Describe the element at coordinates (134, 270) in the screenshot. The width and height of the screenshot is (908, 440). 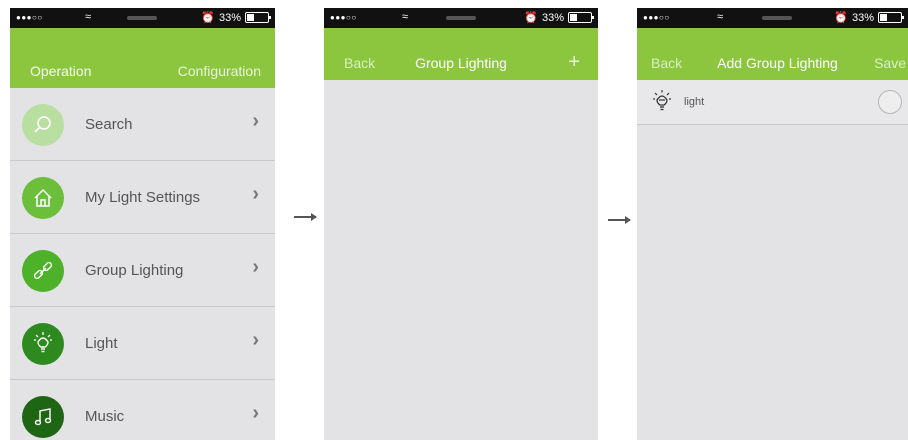
I see `menu-item-label: Group Lighting` at that location.